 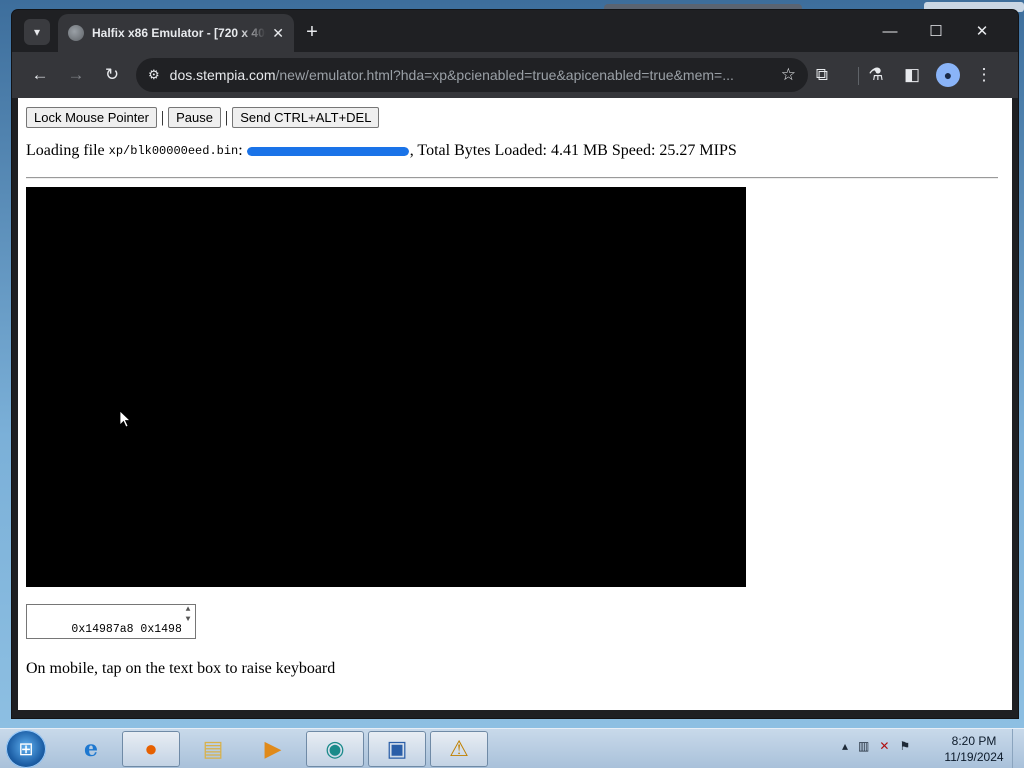 I want to click on warning-app-icon: ⚠, so click(x=459, y=749).